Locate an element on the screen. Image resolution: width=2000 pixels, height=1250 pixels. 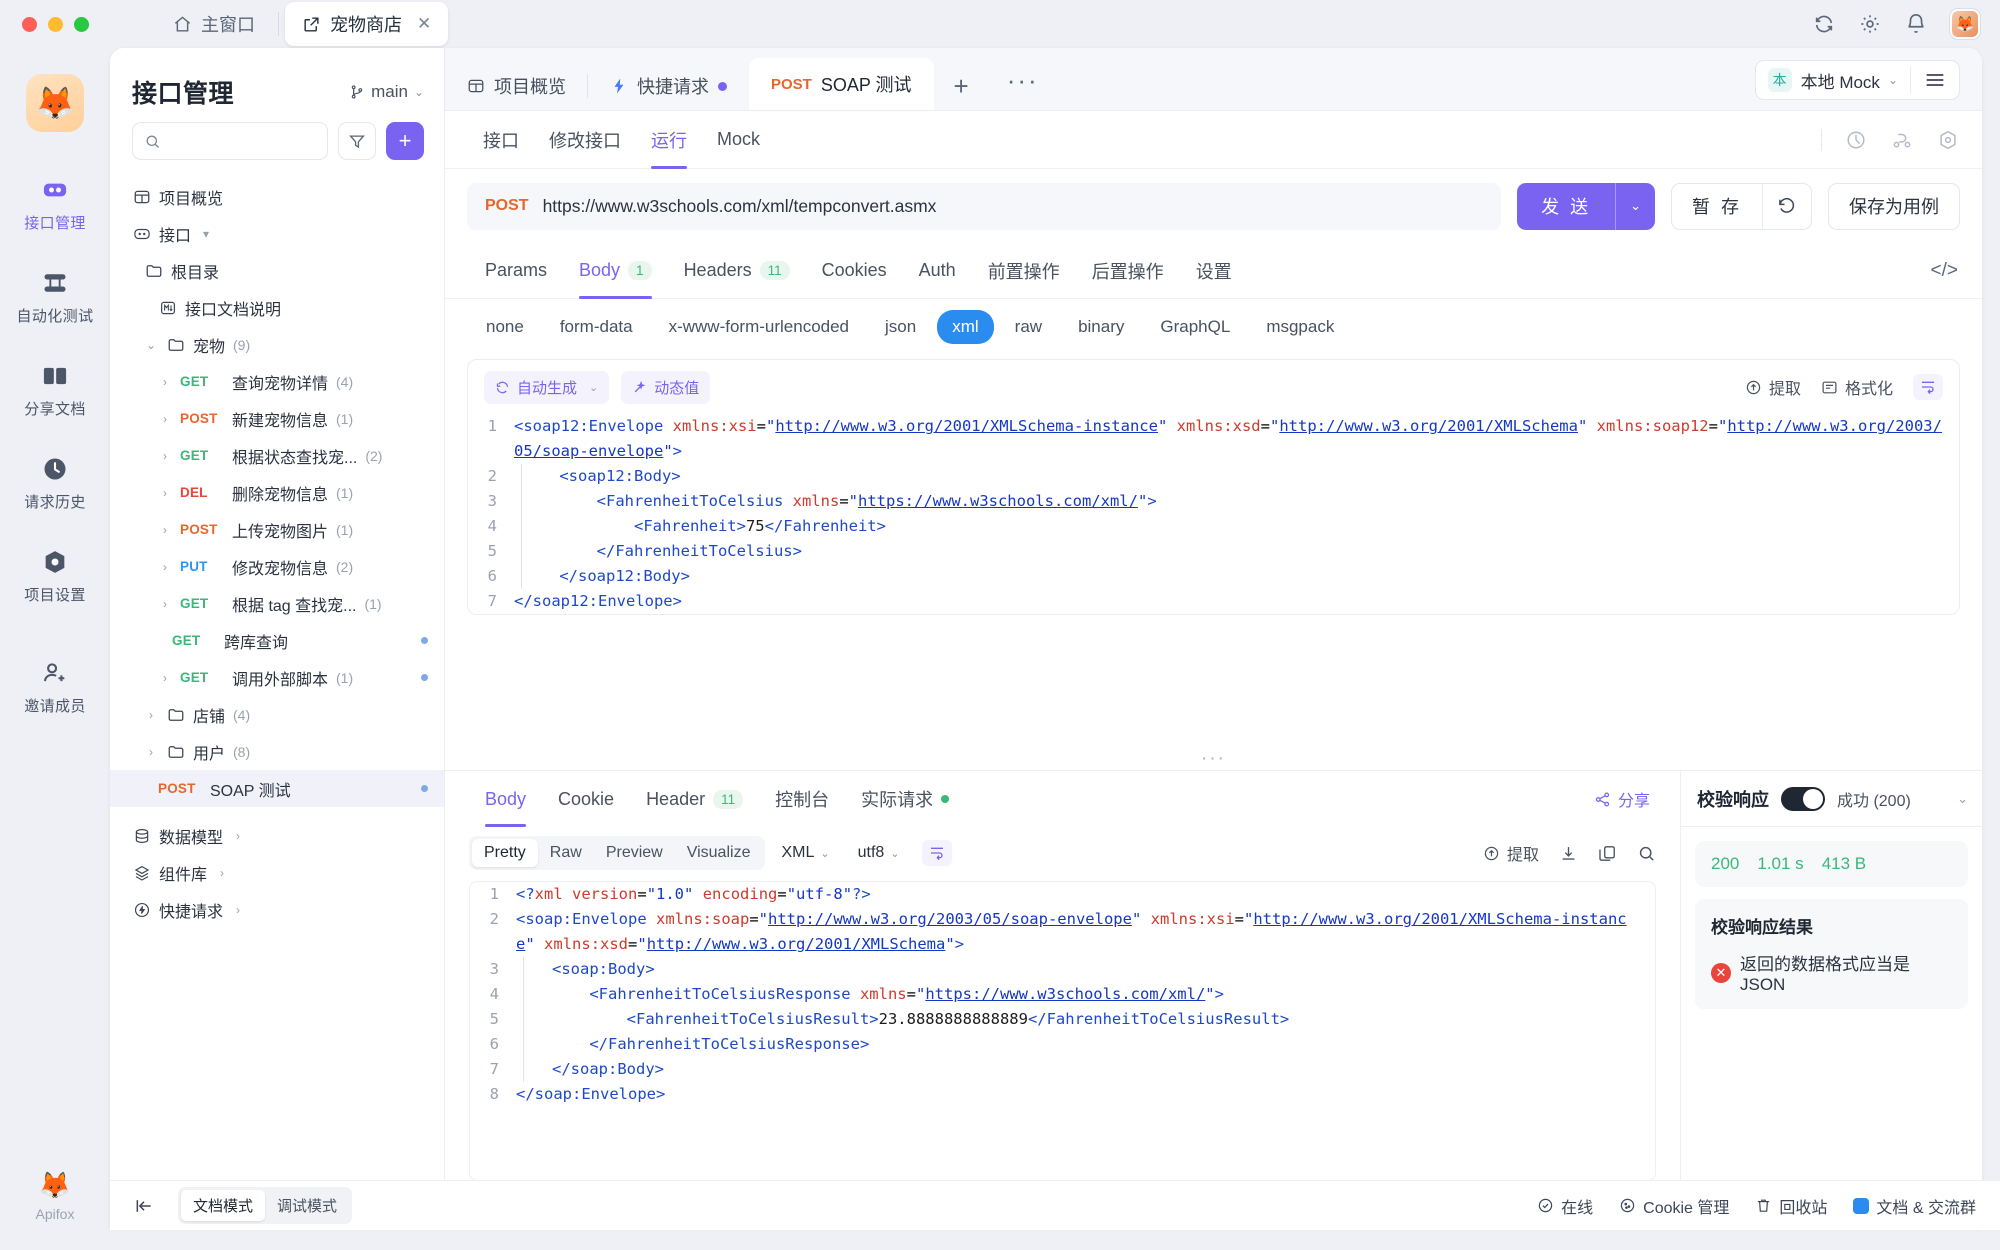
dynamic-value-button: 动态值 is located at coordinates (666, 387).